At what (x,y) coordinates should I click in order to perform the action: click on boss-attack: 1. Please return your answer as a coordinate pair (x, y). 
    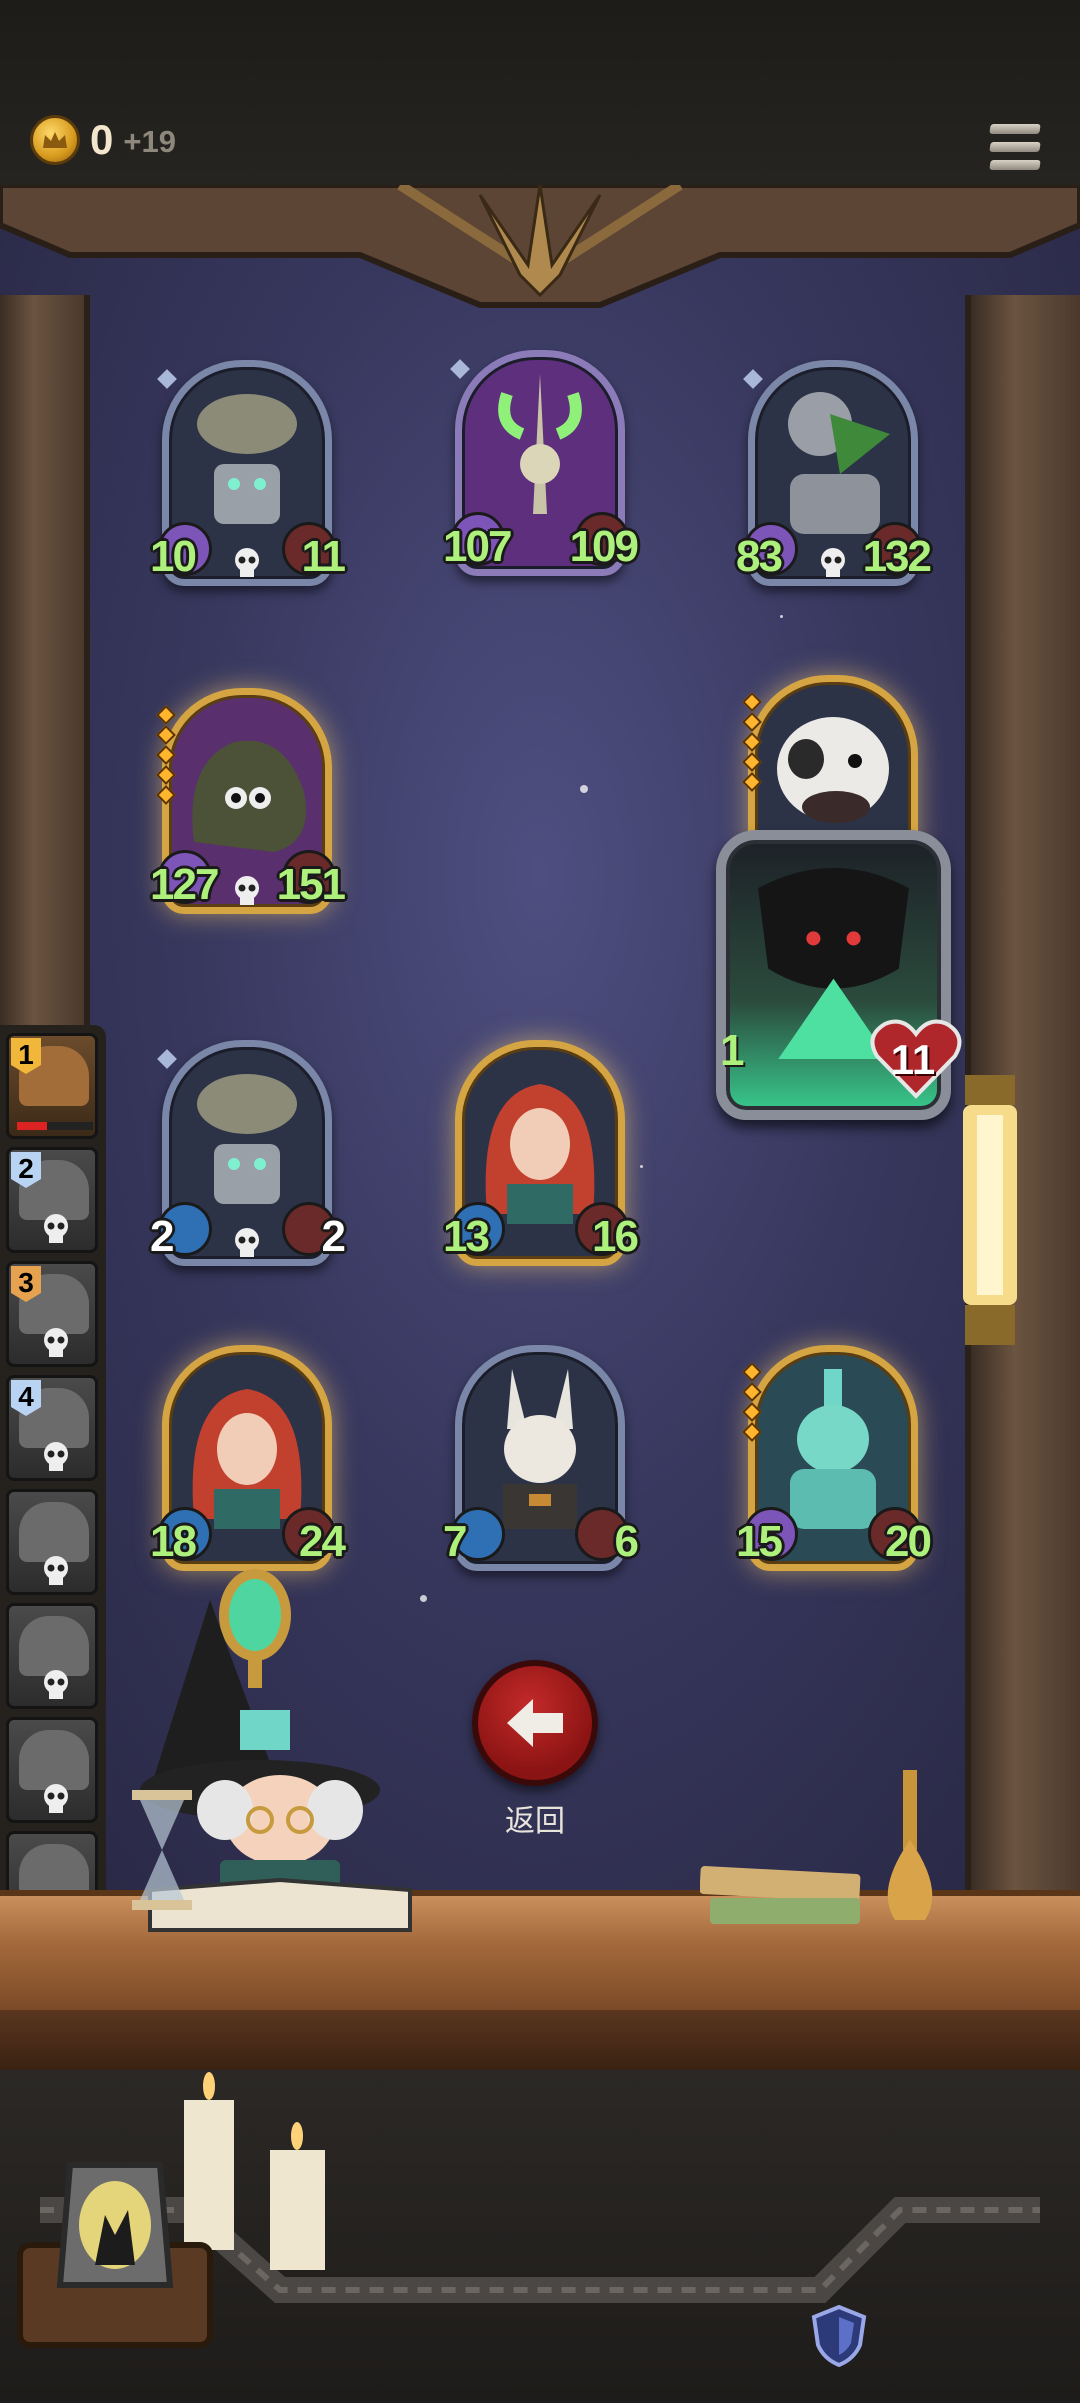
    Looking at the image, I should click on (732, 1050).